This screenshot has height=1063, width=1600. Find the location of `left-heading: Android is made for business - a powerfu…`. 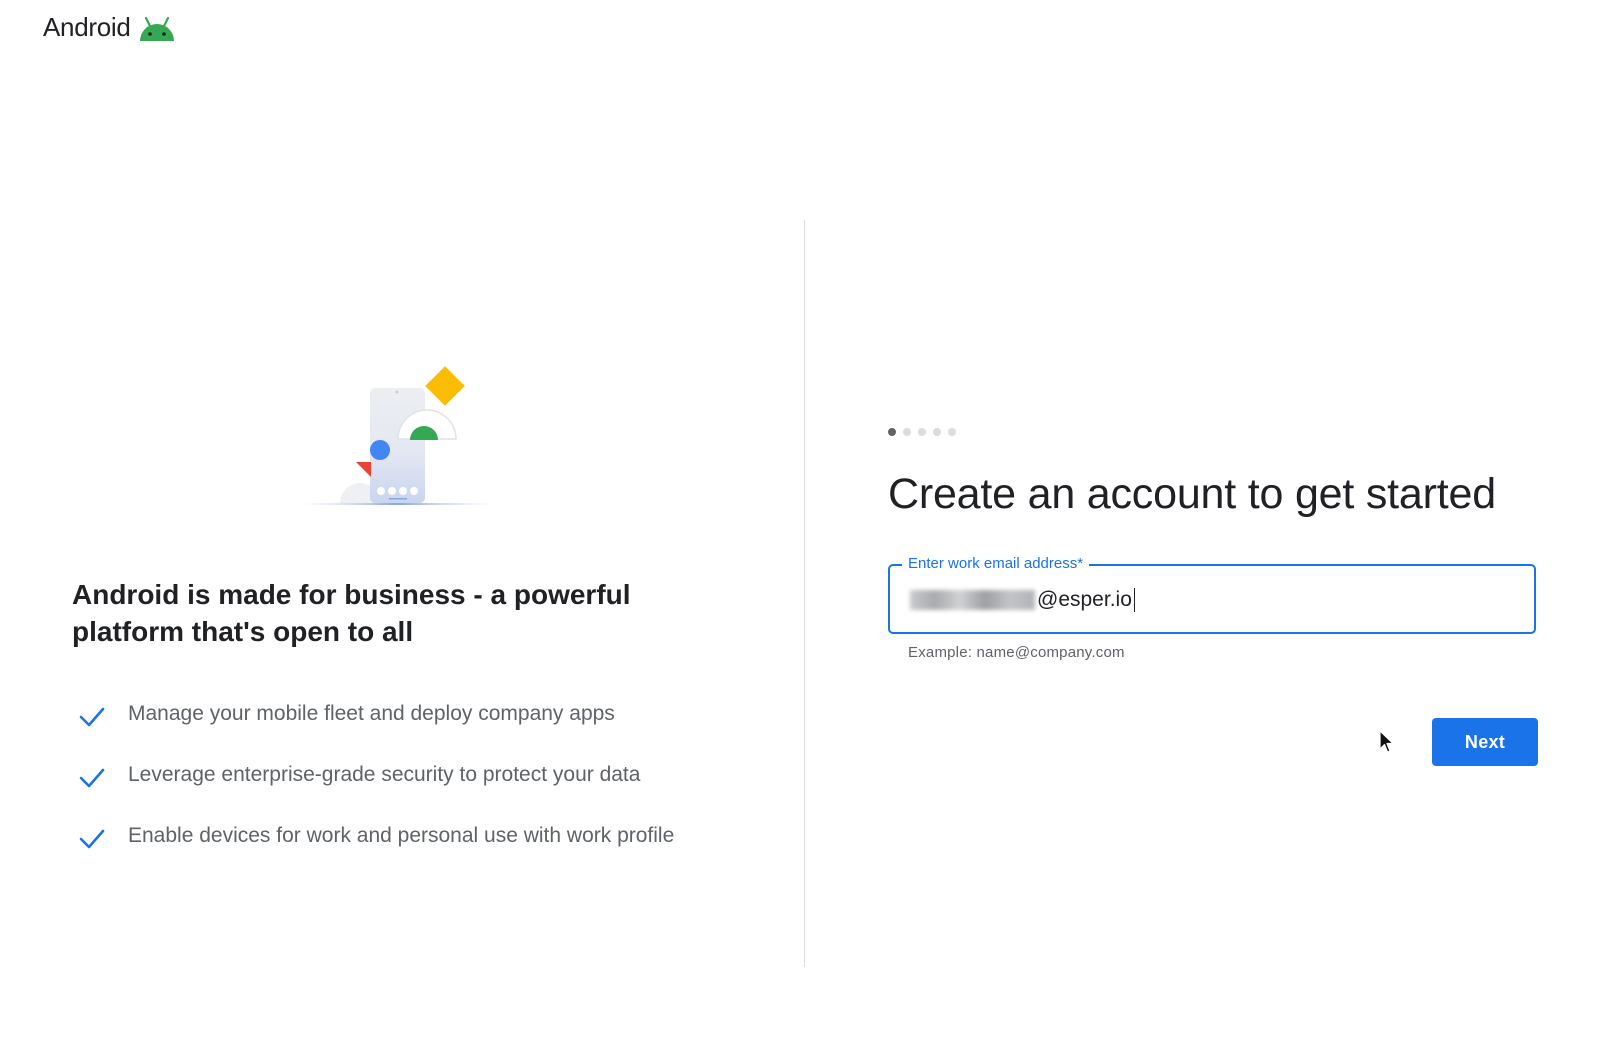

left-heading: Android is made for business - a powerfu… is located at coordinates (351, 613).